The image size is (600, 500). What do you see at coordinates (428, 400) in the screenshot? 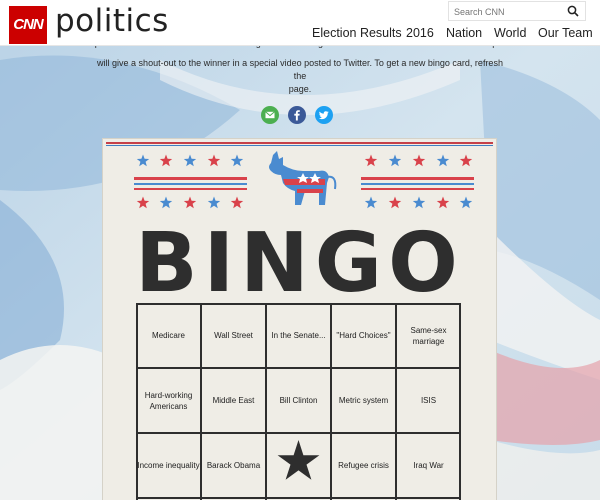
I see `bingo-cell: ISIS` at bounding box center [428, 400].